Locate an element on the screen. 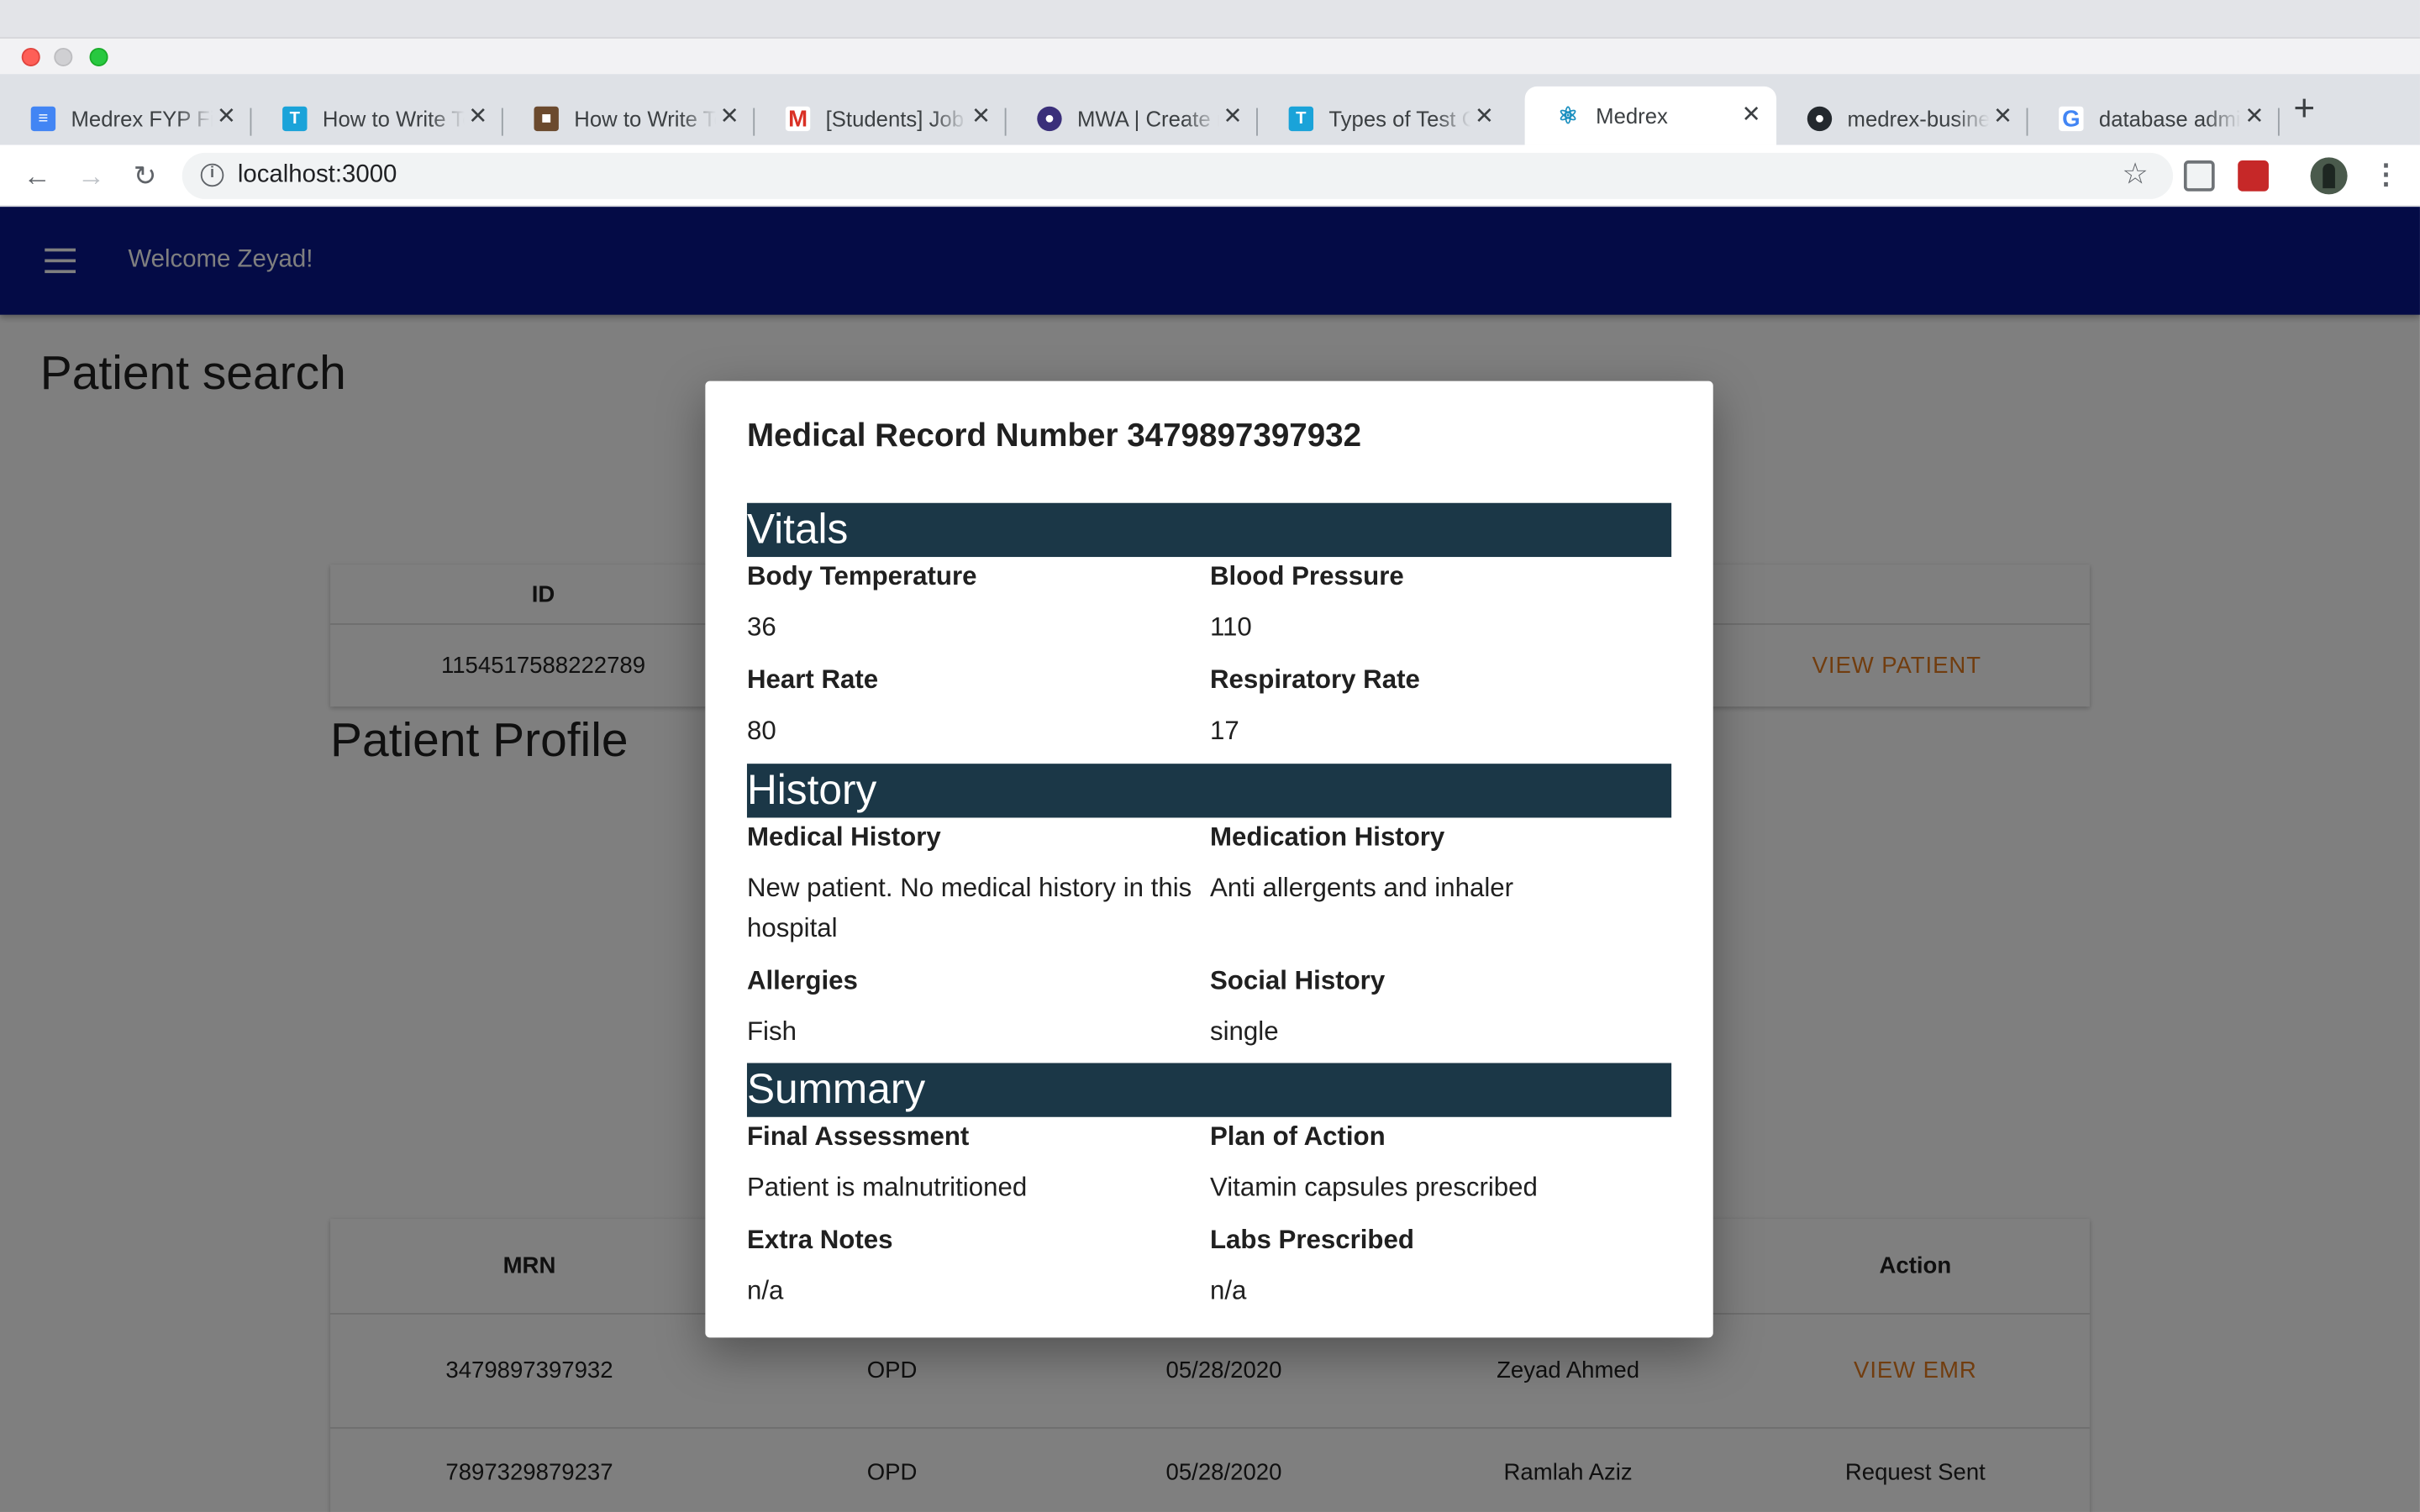 Image resolution: width=2420 pixels, height=1512 pixels. bookmark-star-icon: ☆ is located at coordinates (2135, 174).